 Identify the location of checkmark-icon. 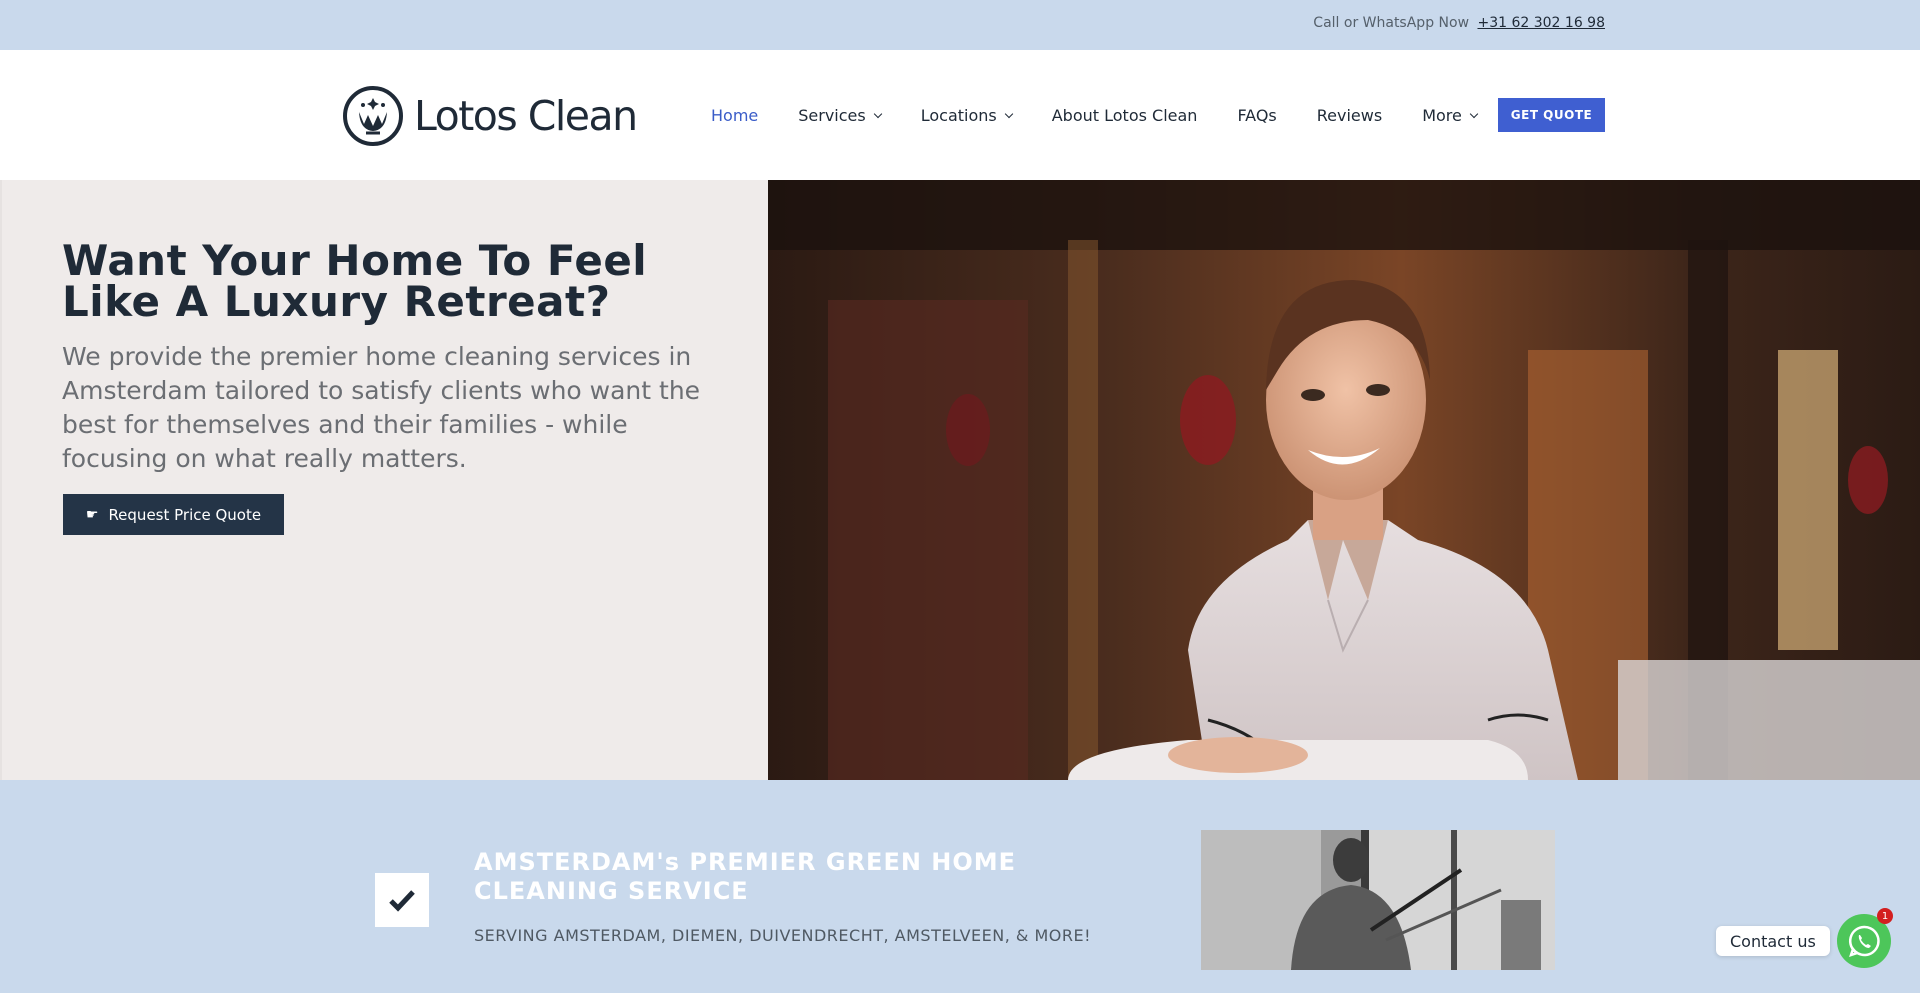
(402, 901).